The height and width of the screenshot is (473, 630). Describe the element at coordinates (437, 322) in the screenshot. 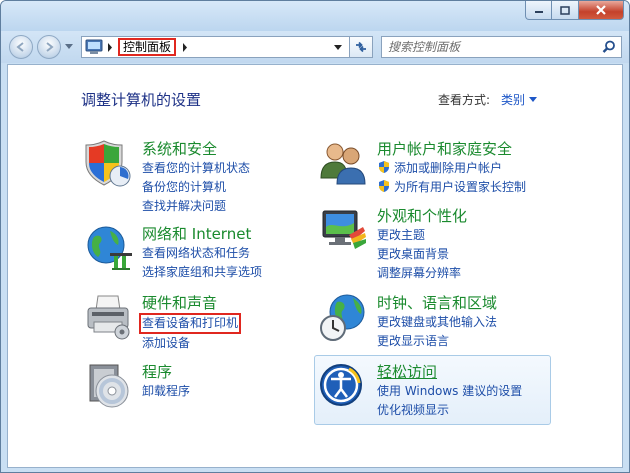

I see `link-change-input-method: 更改键盘或其他输入法` at that location.